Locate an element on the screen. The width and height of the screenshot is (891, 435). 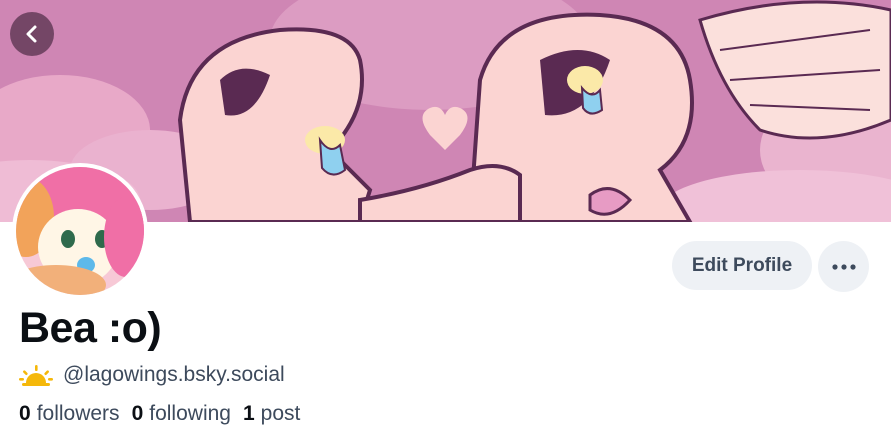
chevron-left-icon is located at coordinates (31, 34).